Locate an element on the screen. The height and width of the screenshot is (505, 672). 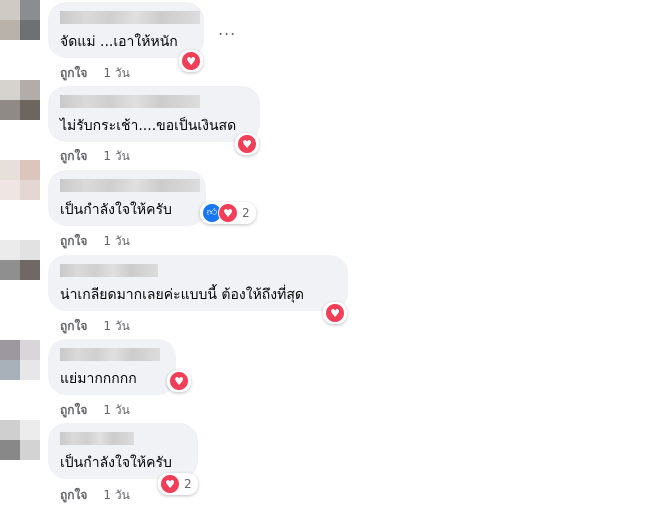
comment-text: จัดแม่ ...เอาให้หนัก is located at coordinates (119, 42).